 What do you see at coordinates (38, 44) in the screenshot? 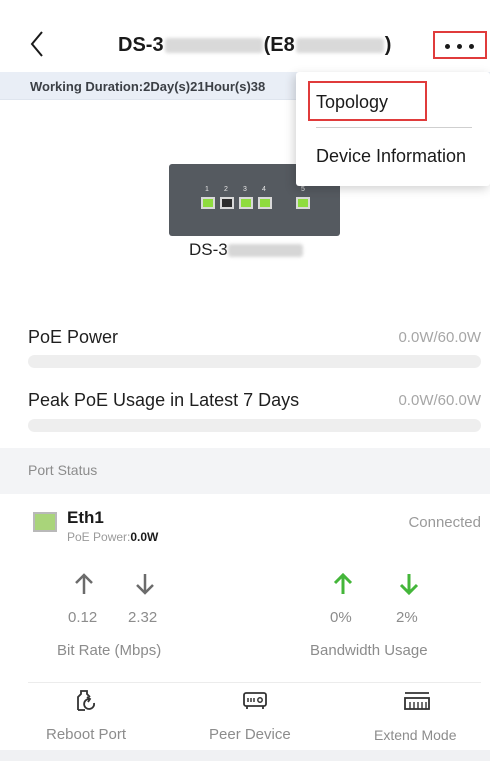
I see `back-icon` at bounding box center [38, 44].